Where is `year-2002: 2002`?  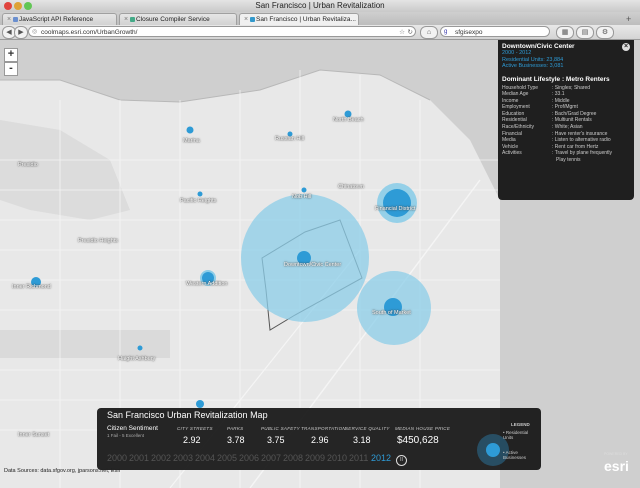 year-2002: 2002 is located at coordinates (161, 458).